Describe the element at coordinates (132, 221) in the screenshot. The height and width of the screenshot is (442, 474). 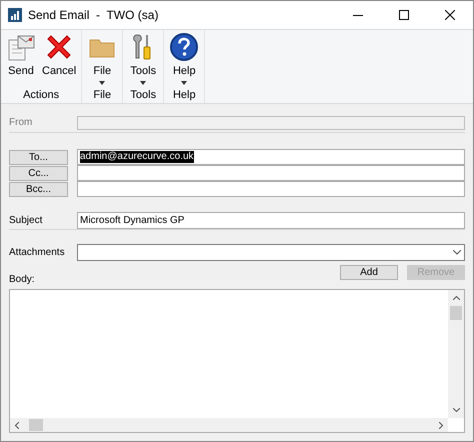
I see `subject-text: Microsoft Dynamics GP` at that location.